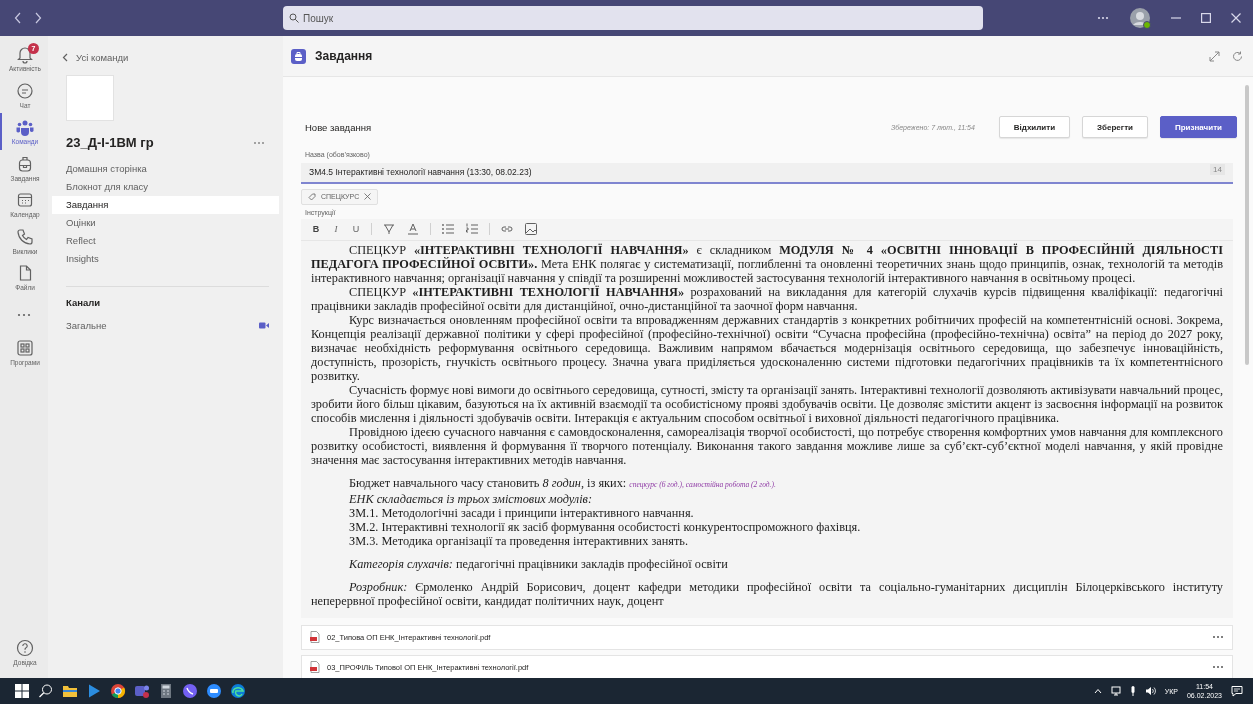 This screenshot has height=704, width=1253. What do you see at coordinates (165, 187) in the screenshot?
I see `team-nav-item: Блокнот для класу` at bounding box center [165, 187].